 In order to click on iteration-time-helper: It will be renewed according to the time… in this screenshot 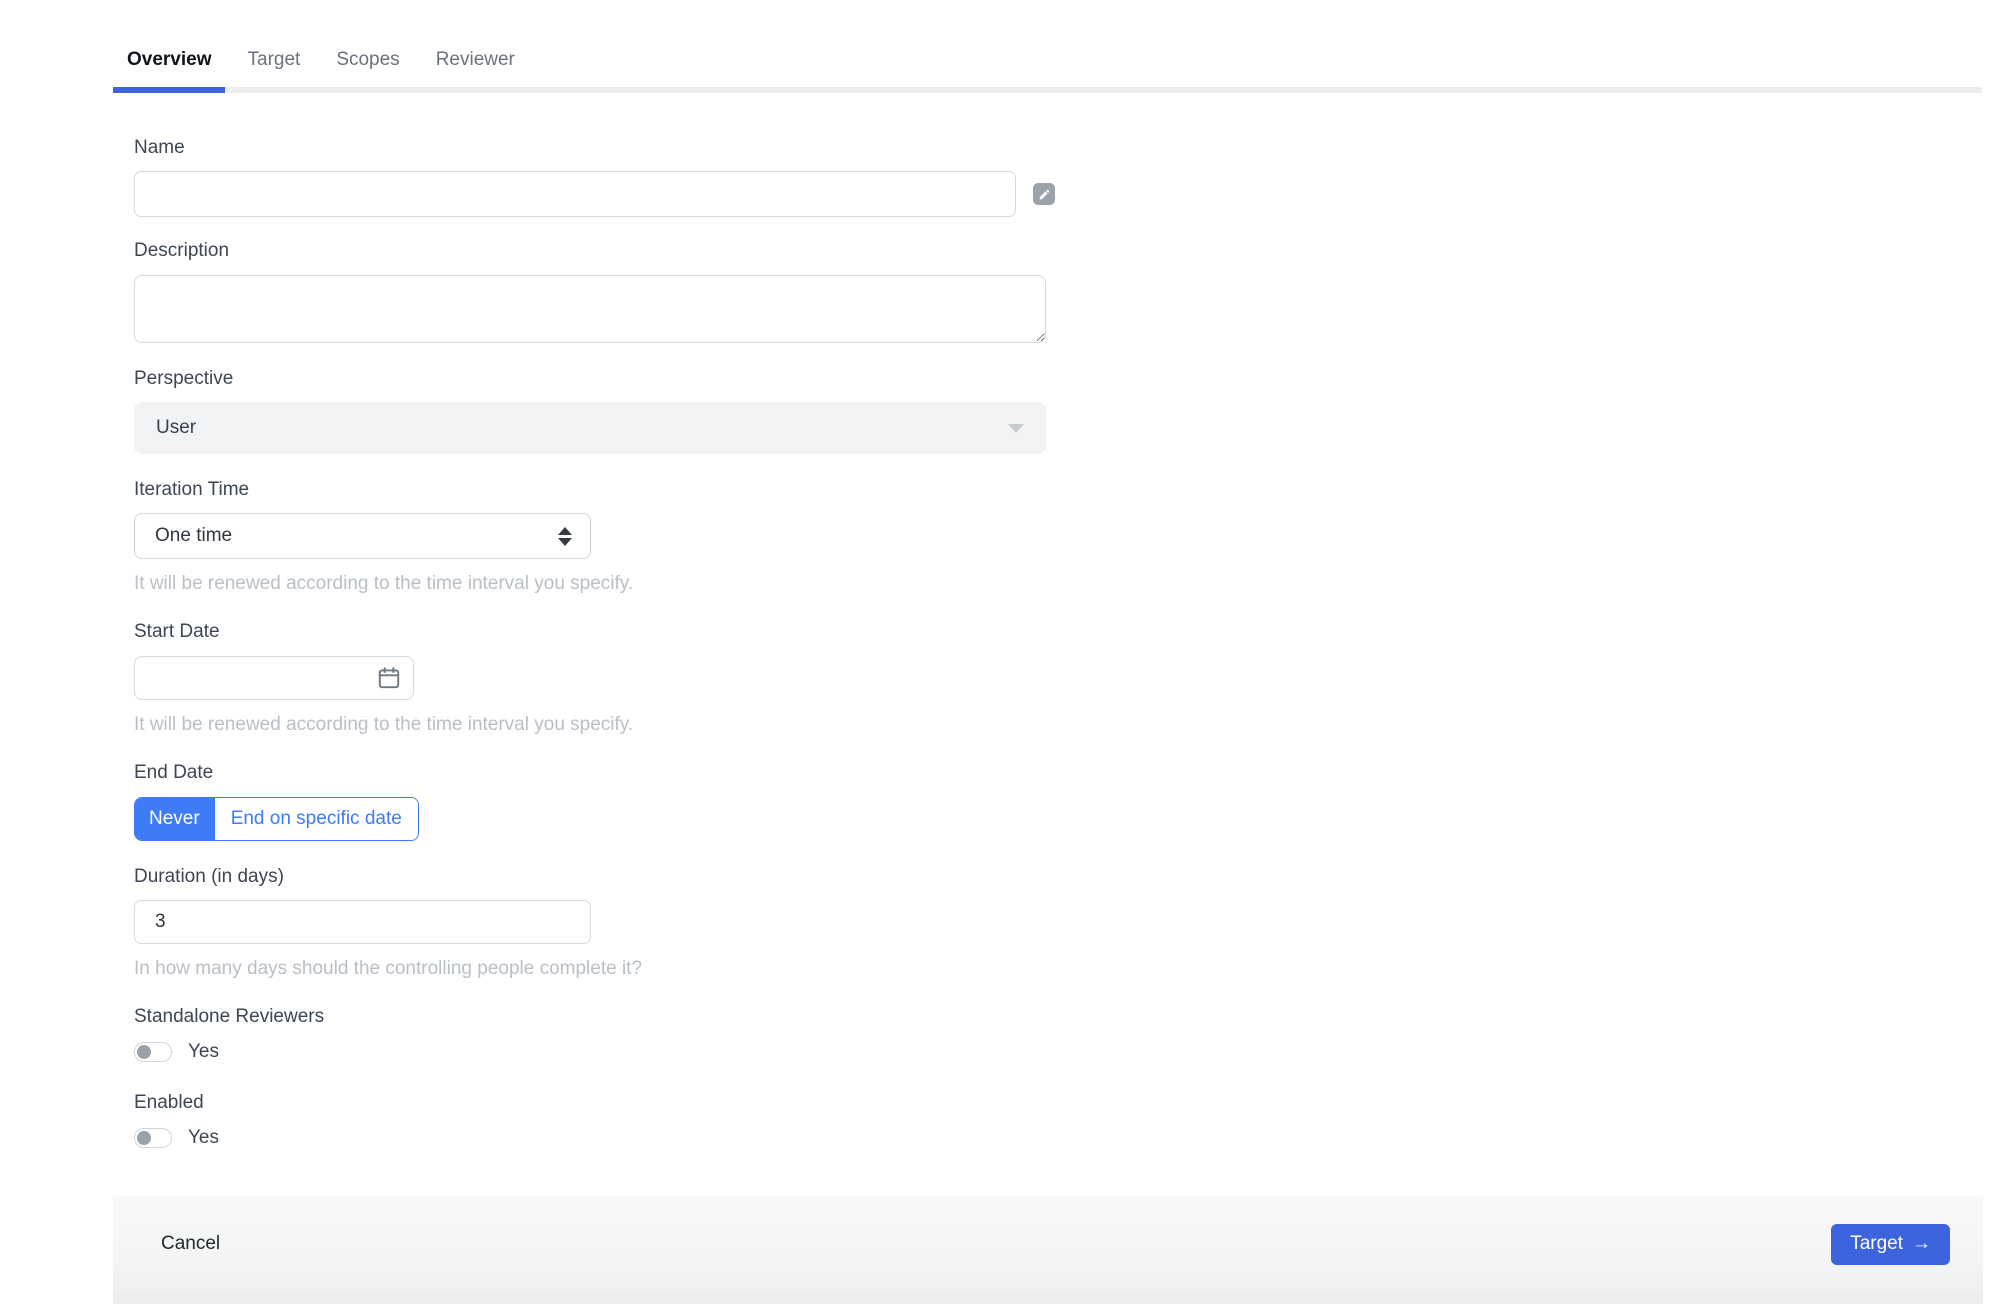, I will do `click(384, 583)`.